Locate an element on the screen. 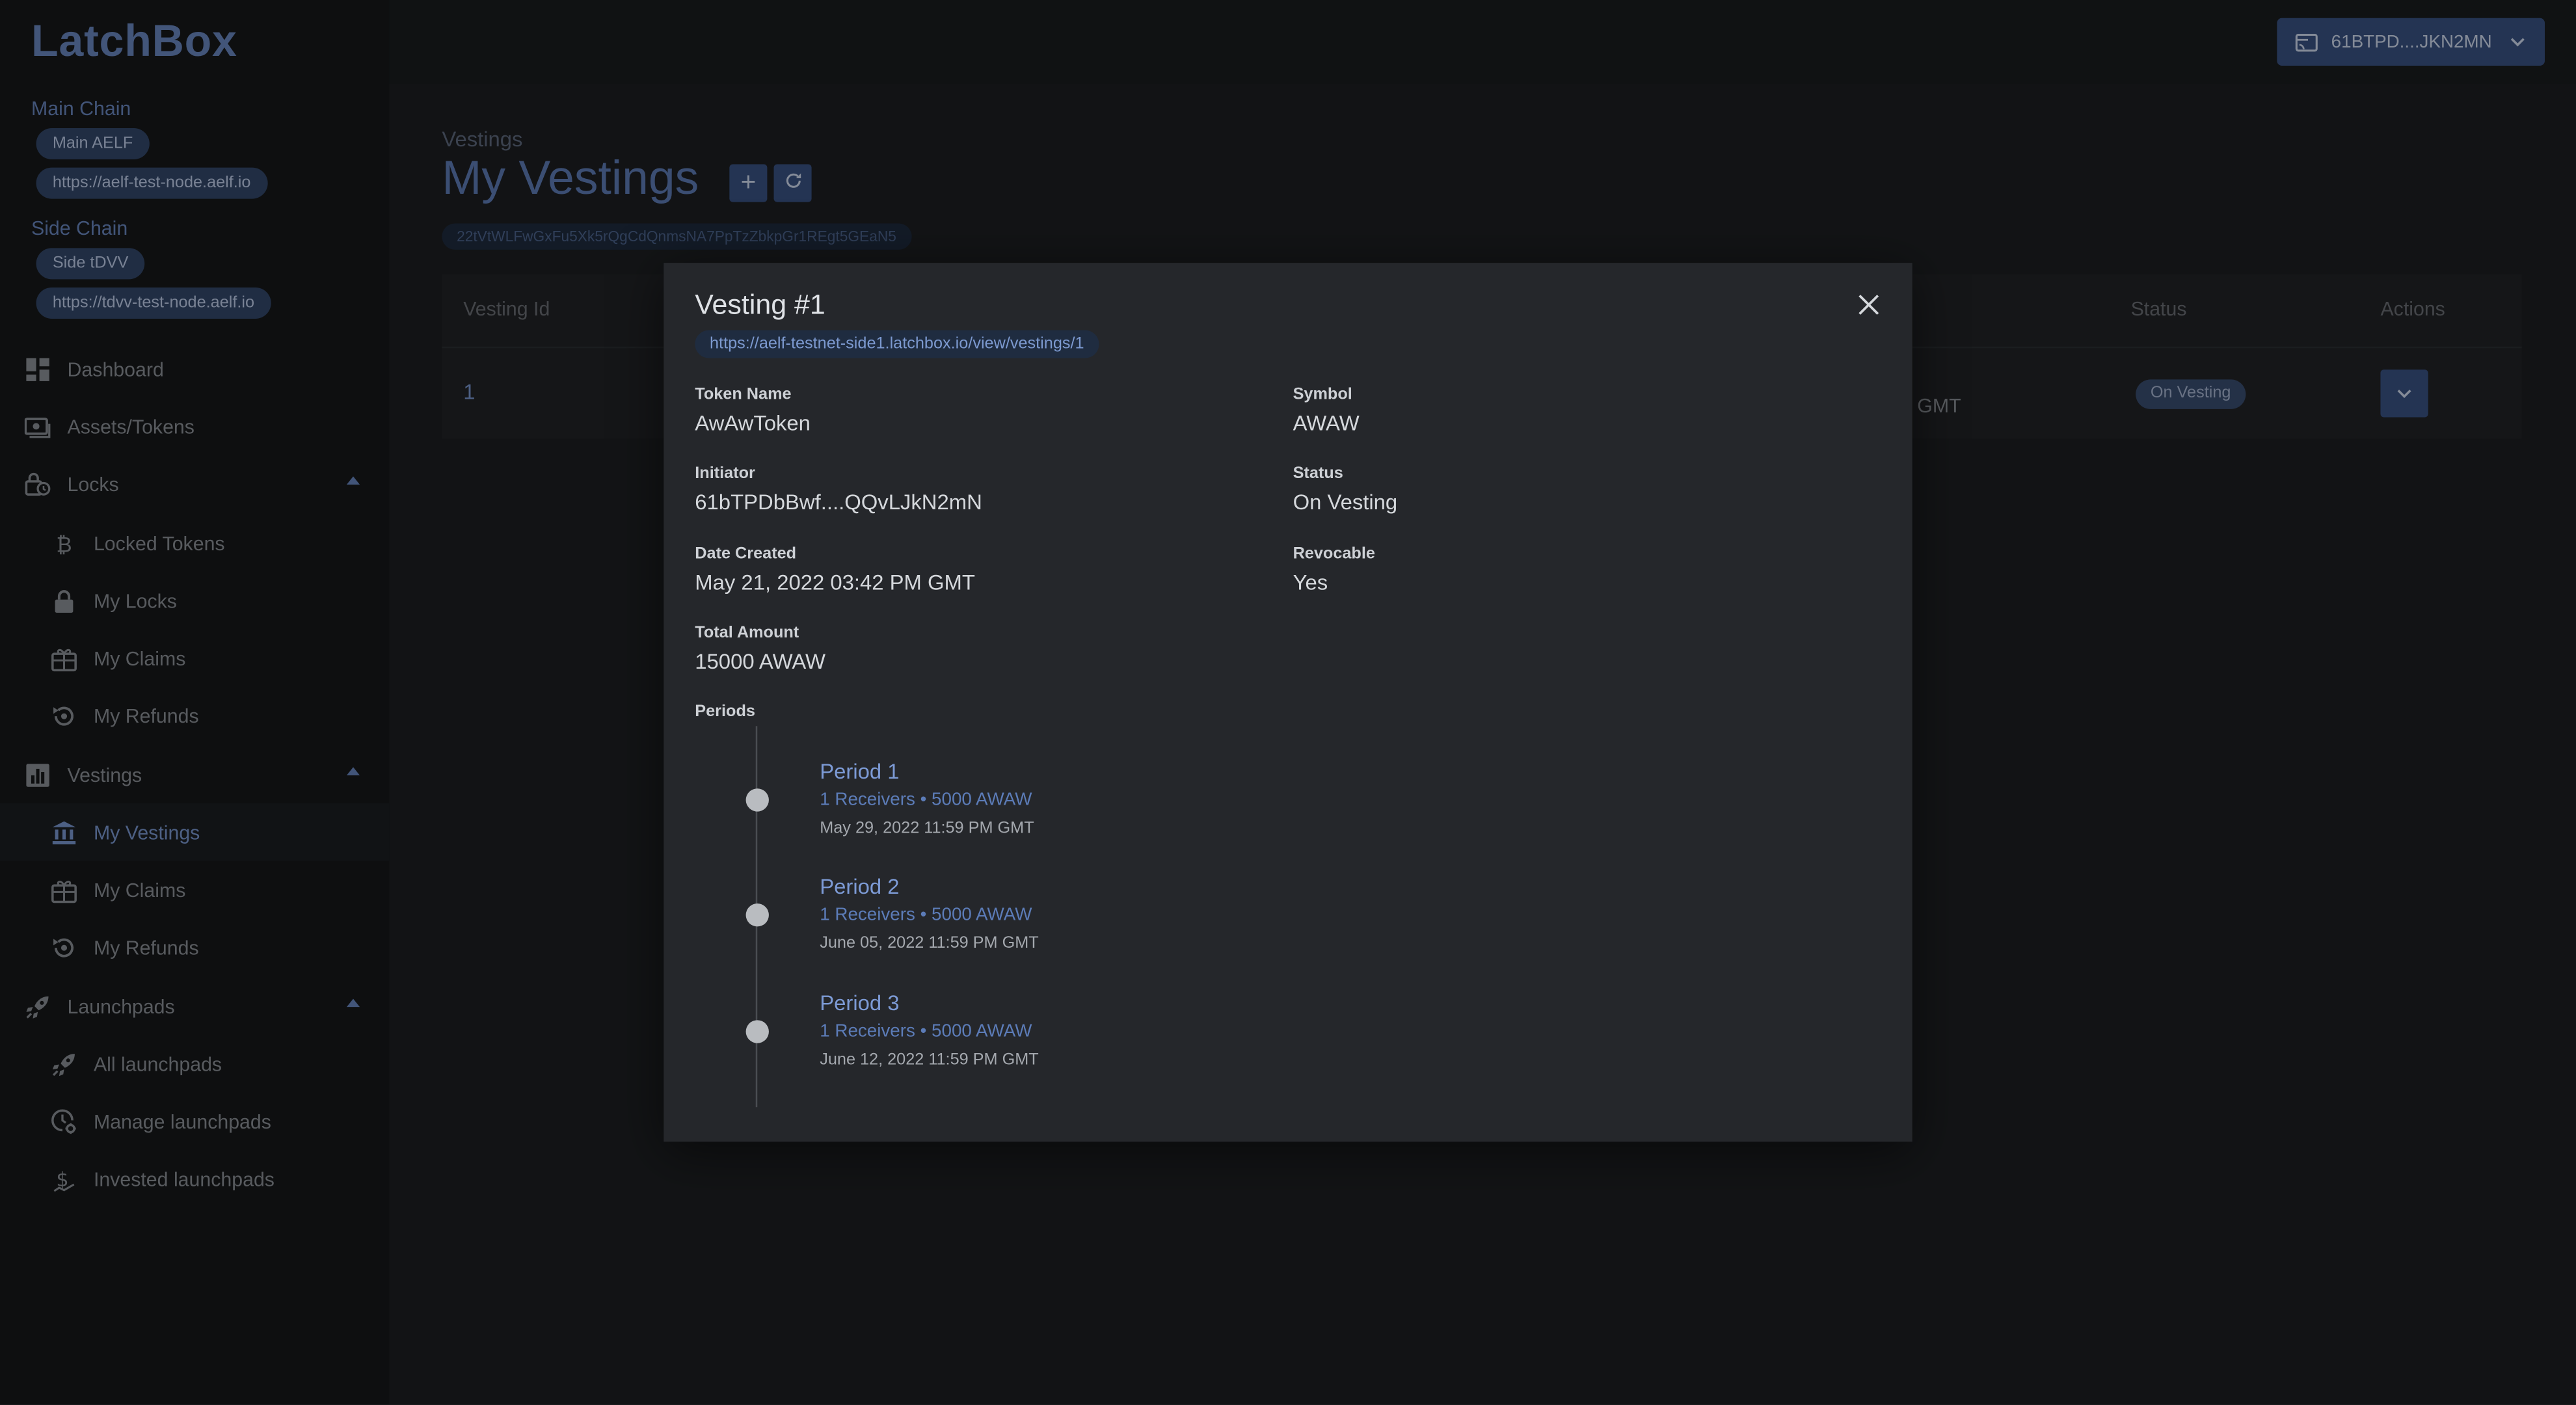 The image size is (2576, 1405). period-title: Period 1 is located at coordinates (859, 771).